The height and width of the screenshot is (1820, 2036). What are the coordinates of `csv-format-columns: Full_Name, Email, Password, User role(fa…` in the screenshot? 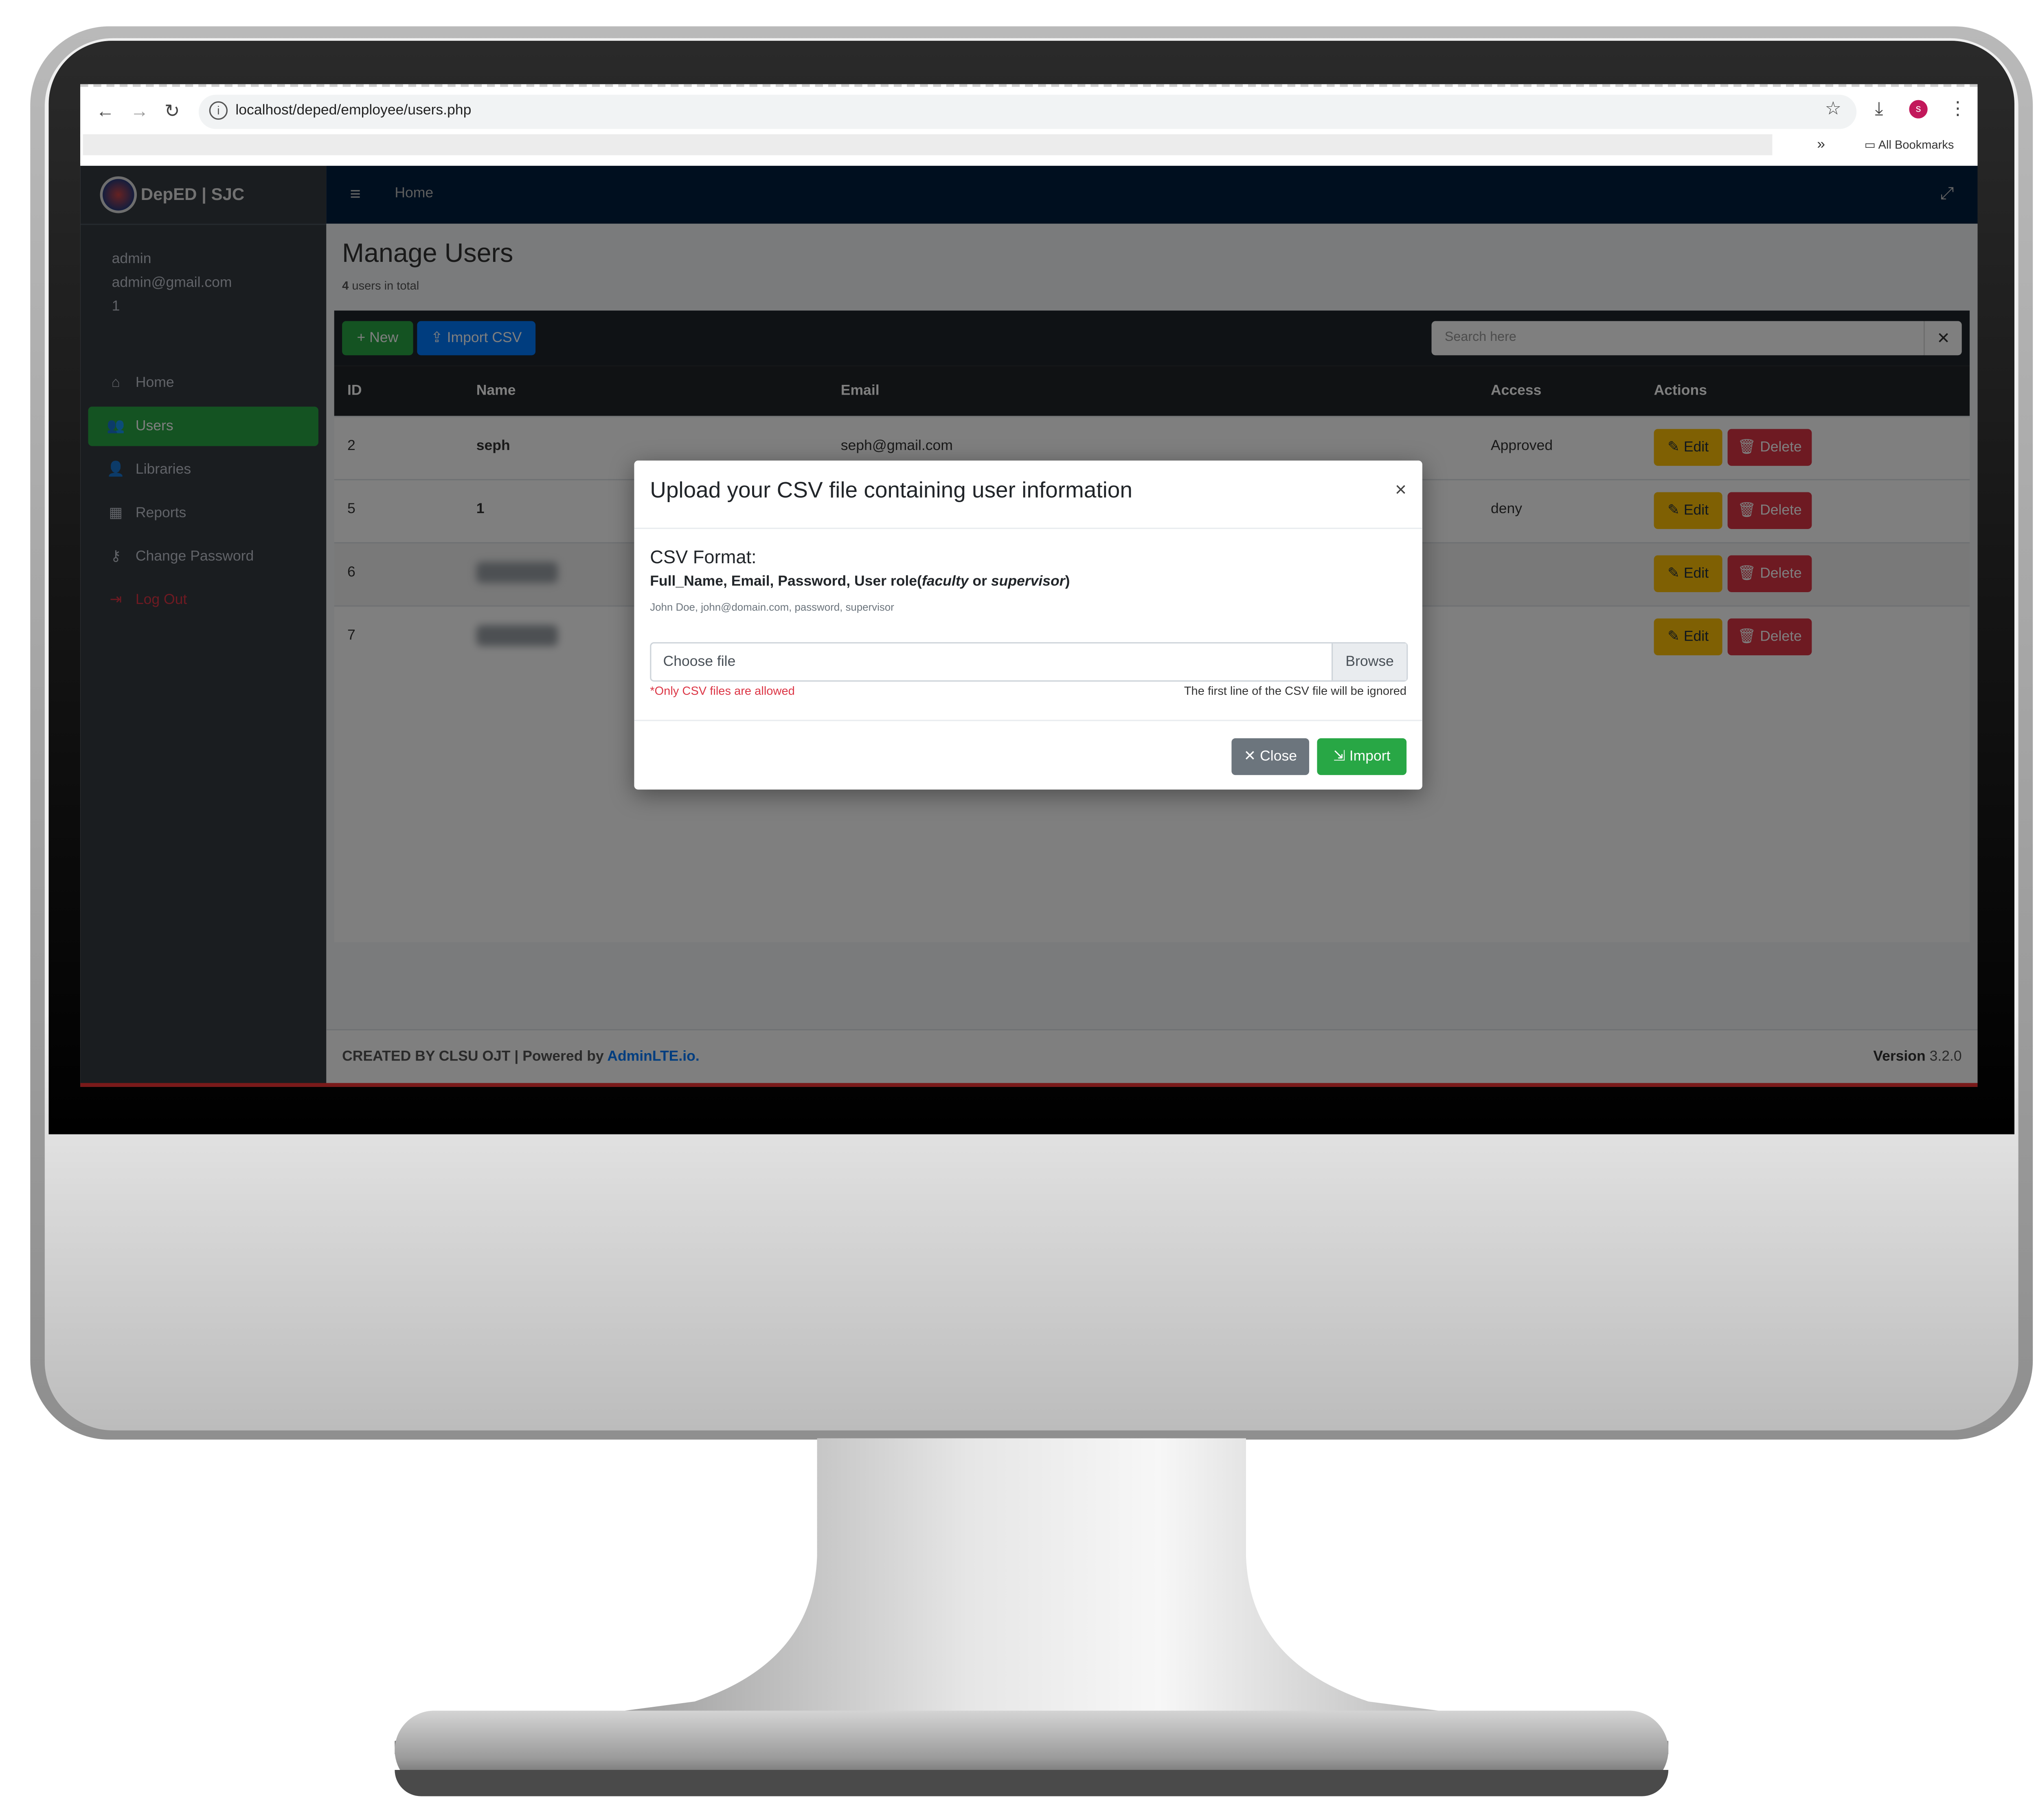 It's located at (860, 582).